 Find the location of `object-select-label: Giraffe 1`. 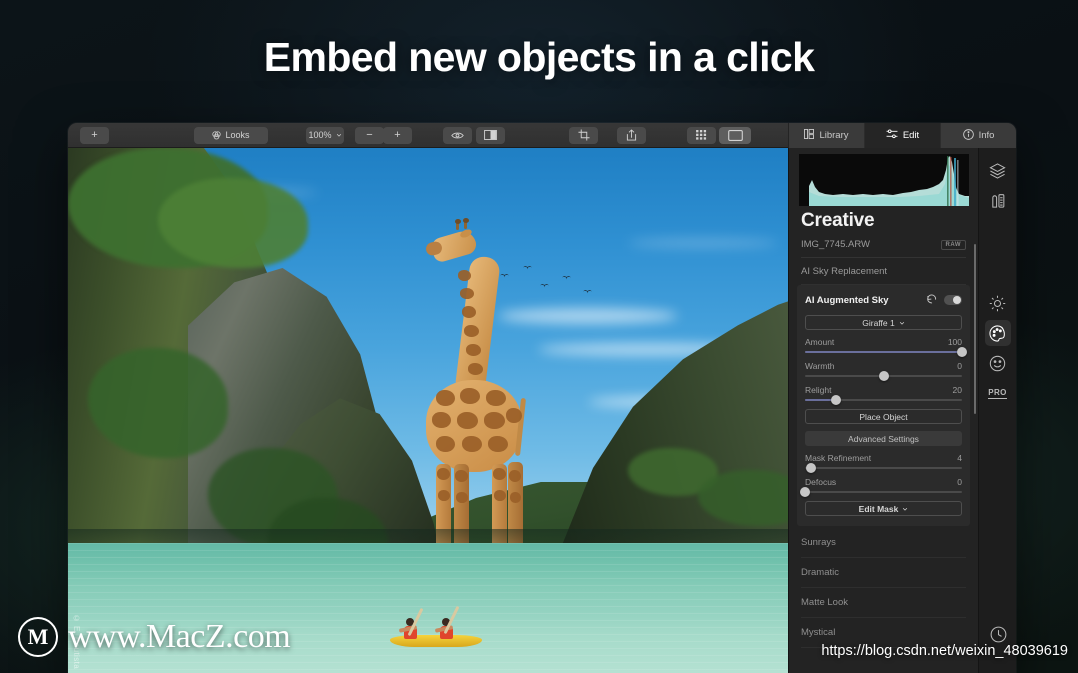

object-select-label: Giraffe 1 is located at coordinates (878, 322).